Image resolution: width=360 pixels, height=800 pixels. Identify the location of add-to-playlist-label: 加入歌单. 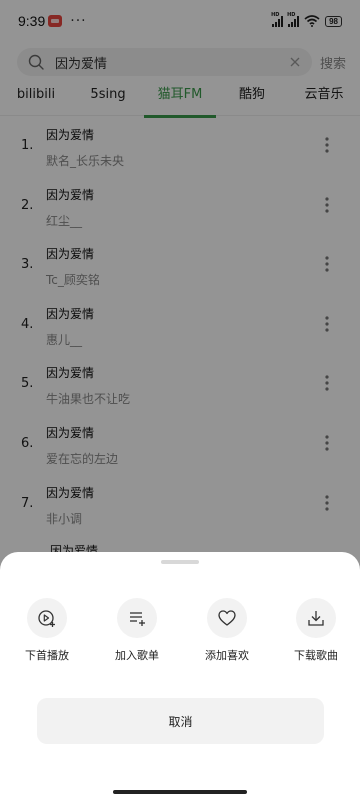
(137, 655).